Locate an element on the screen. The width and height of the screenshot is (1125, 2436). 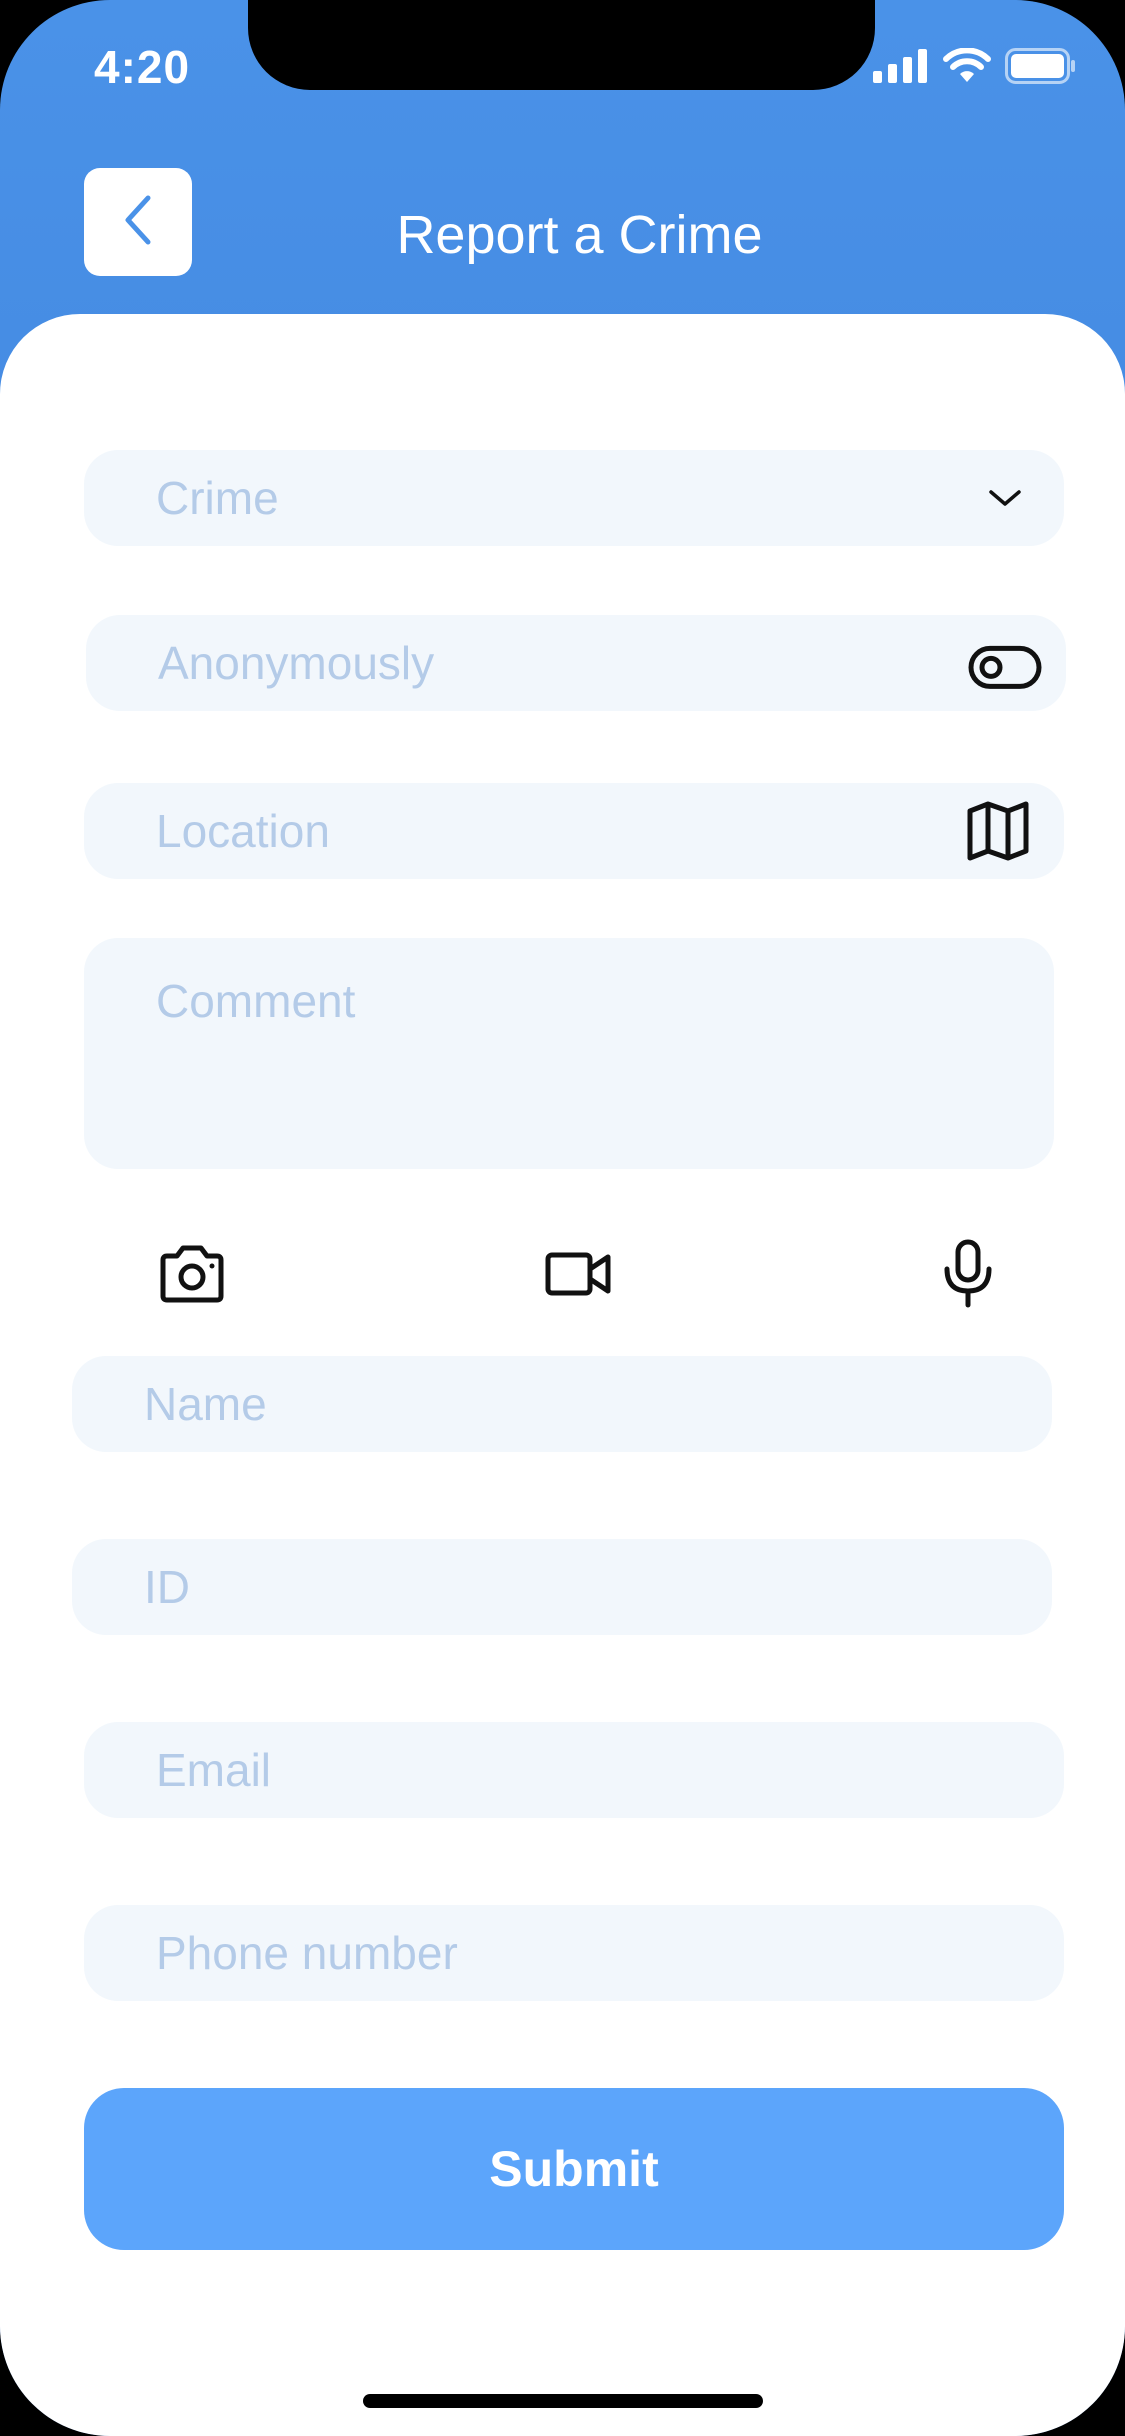
phone-number-field: Phone number is located at coordinates (574, 1953).